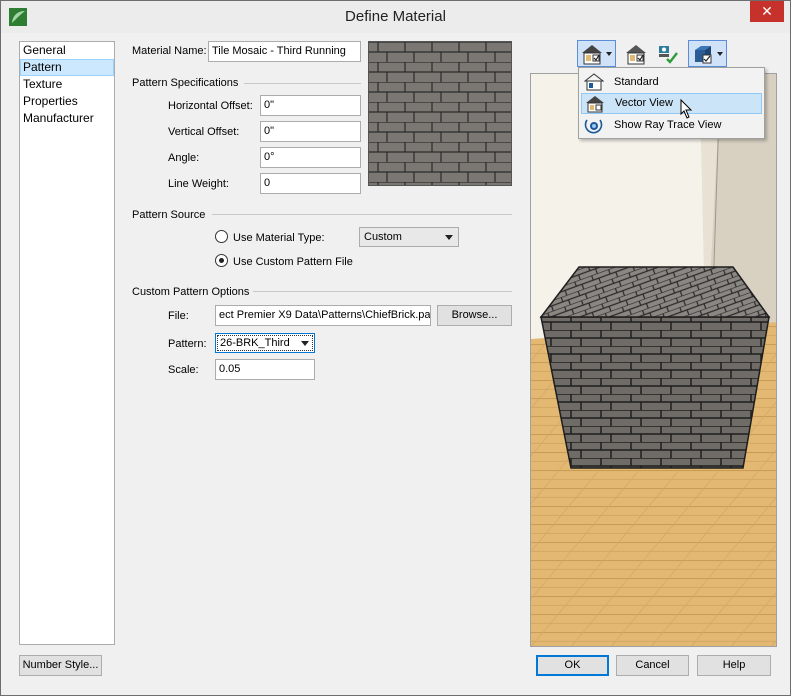  What do you see at coordinates (409, 237) in the screenshot?
I see `material-type-select: Custom` at bounding box center [409, 237].